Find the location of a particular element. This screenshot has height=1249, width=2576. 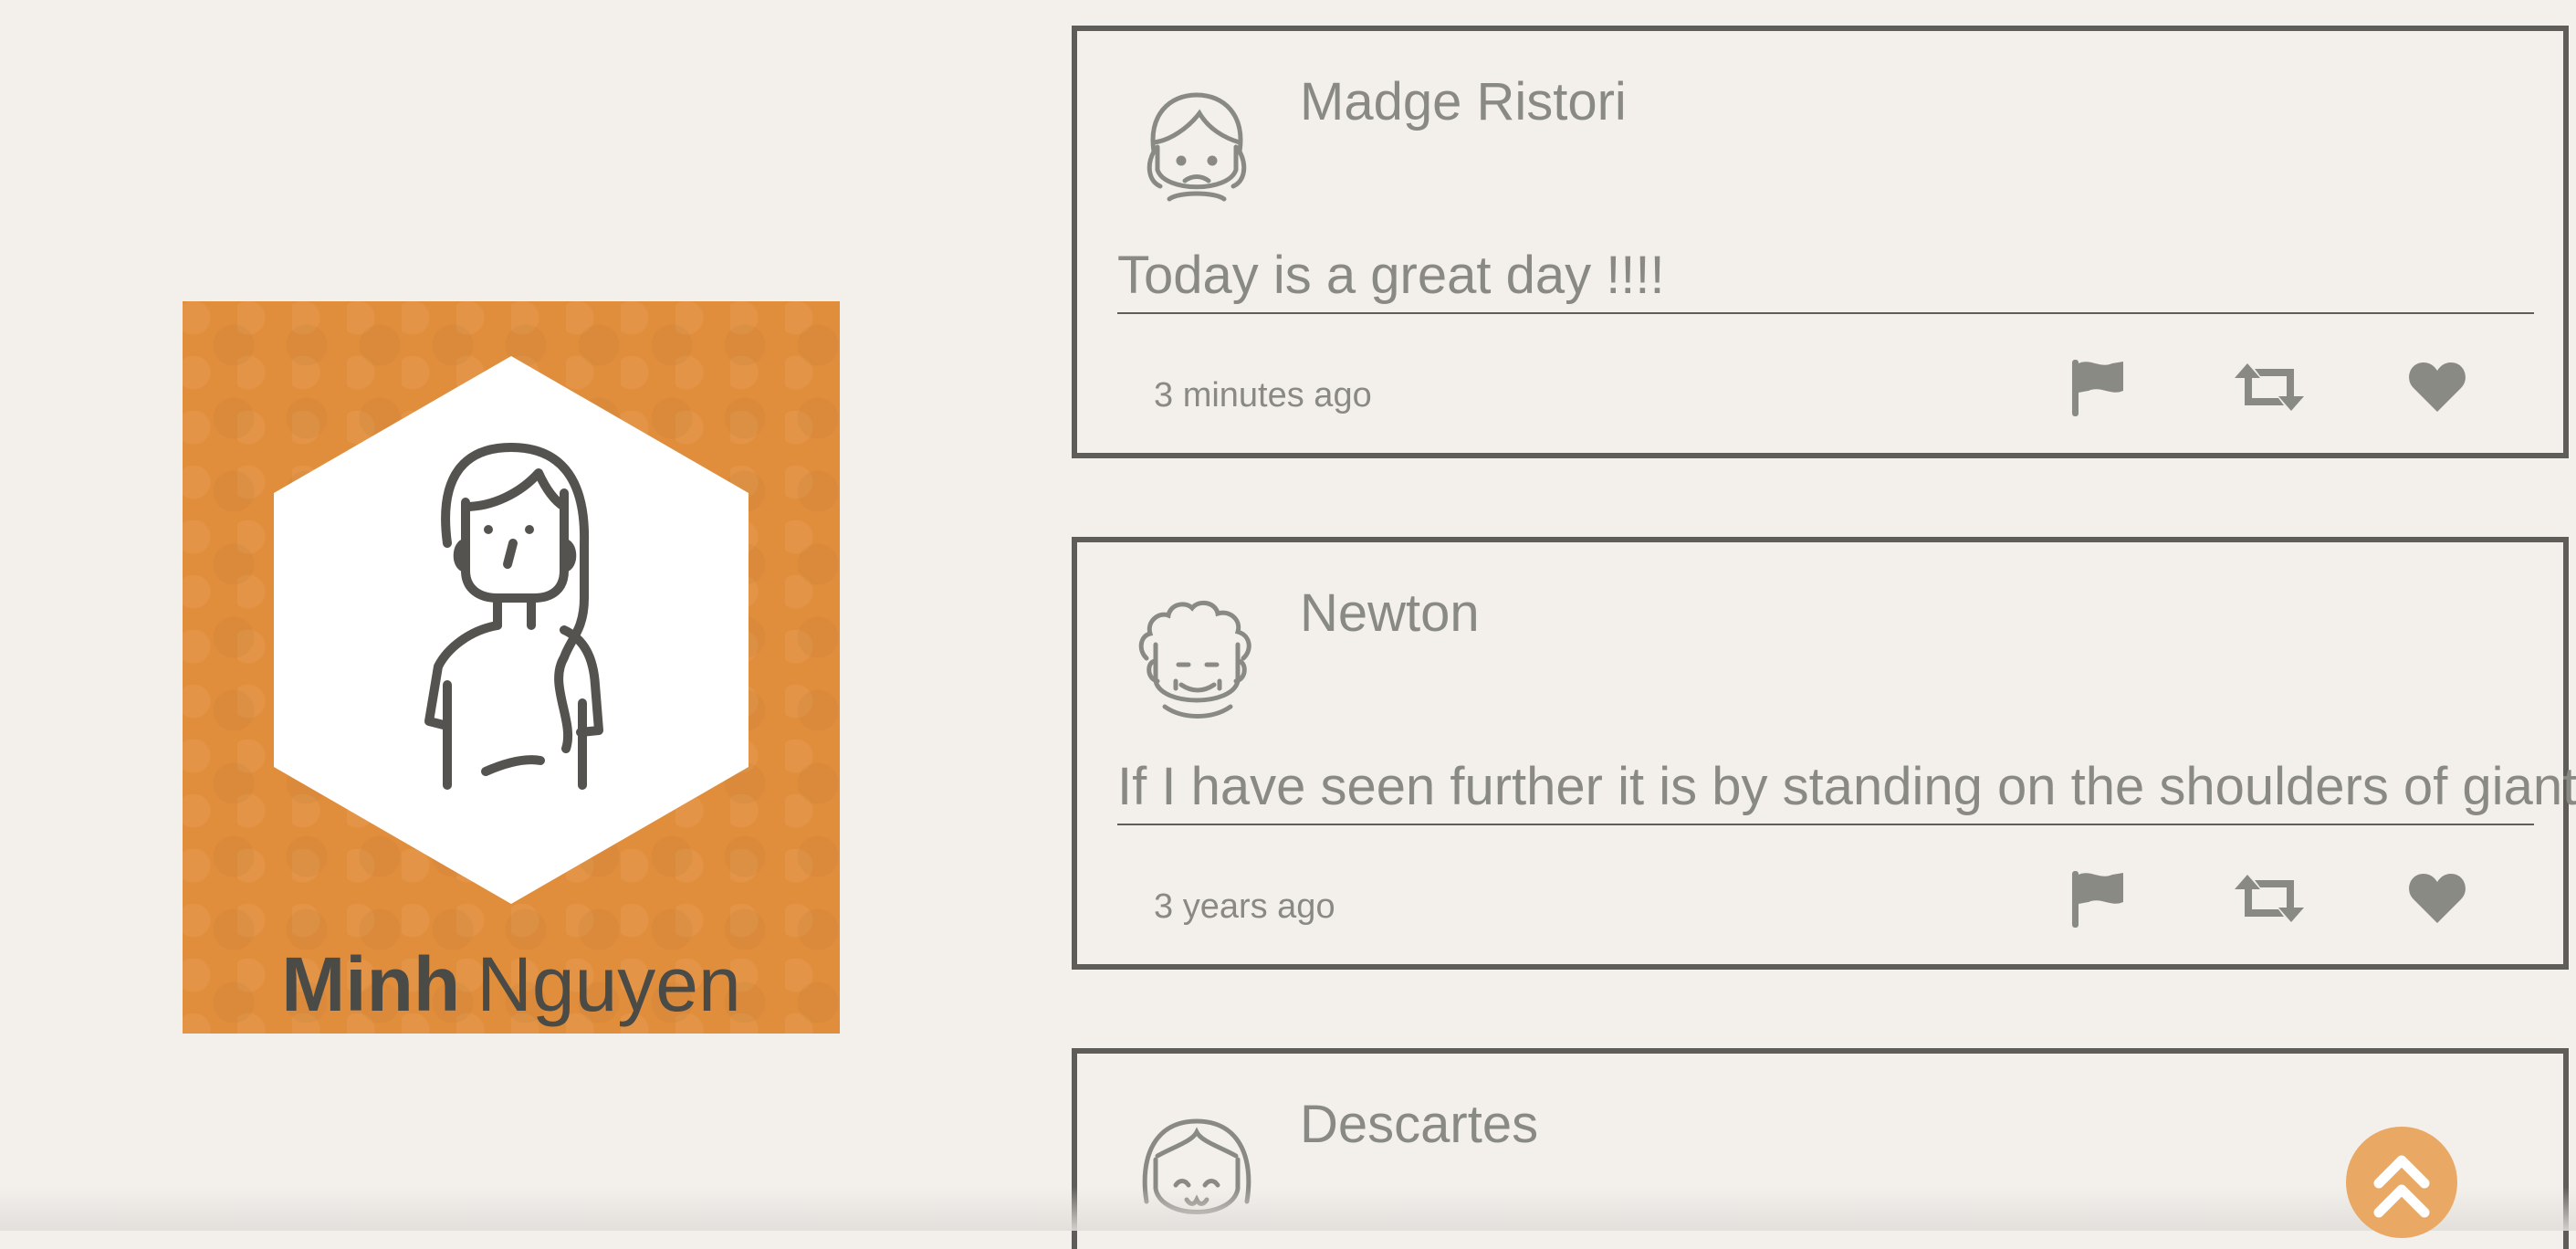

bottom-shadow is located at coordinates (1288, 1209).